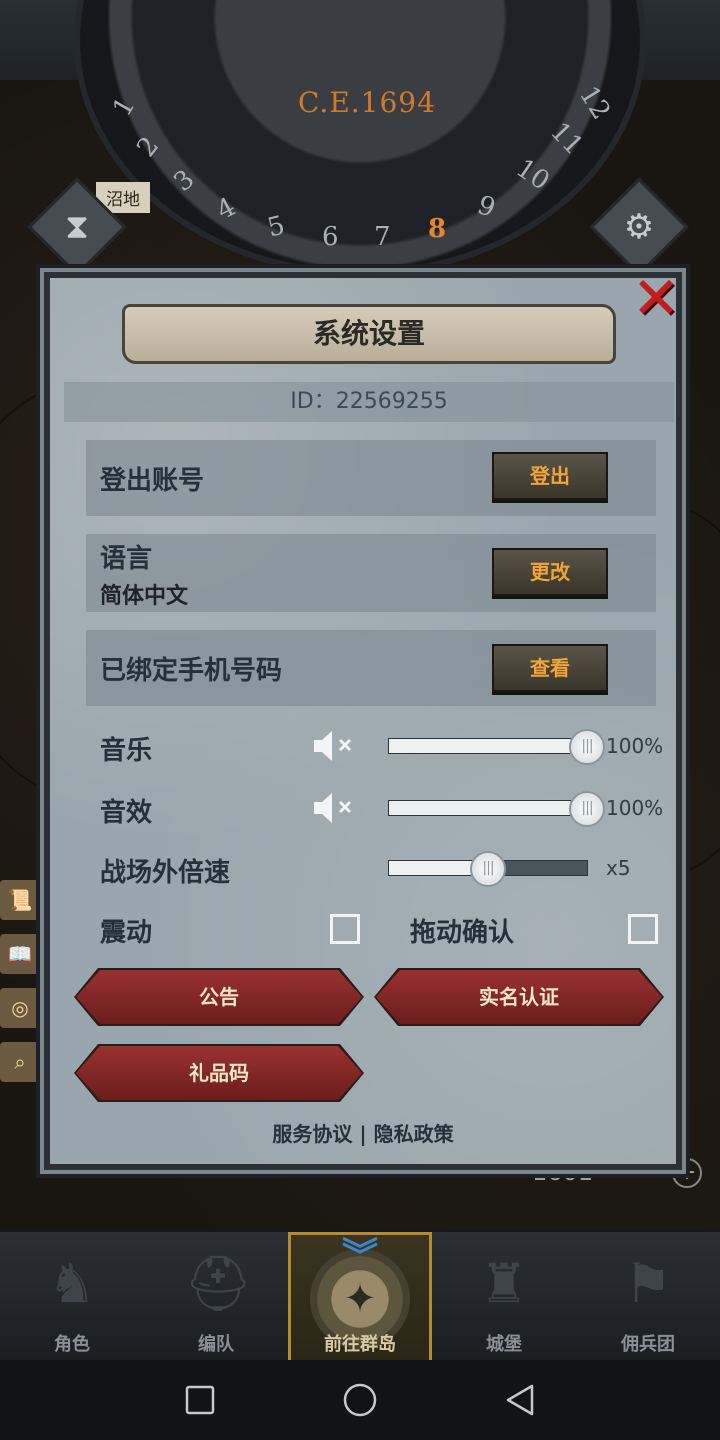  Describe the element at coordinates (635, 808) in the screenshot. I see `sfx-value: 100%` at that location.